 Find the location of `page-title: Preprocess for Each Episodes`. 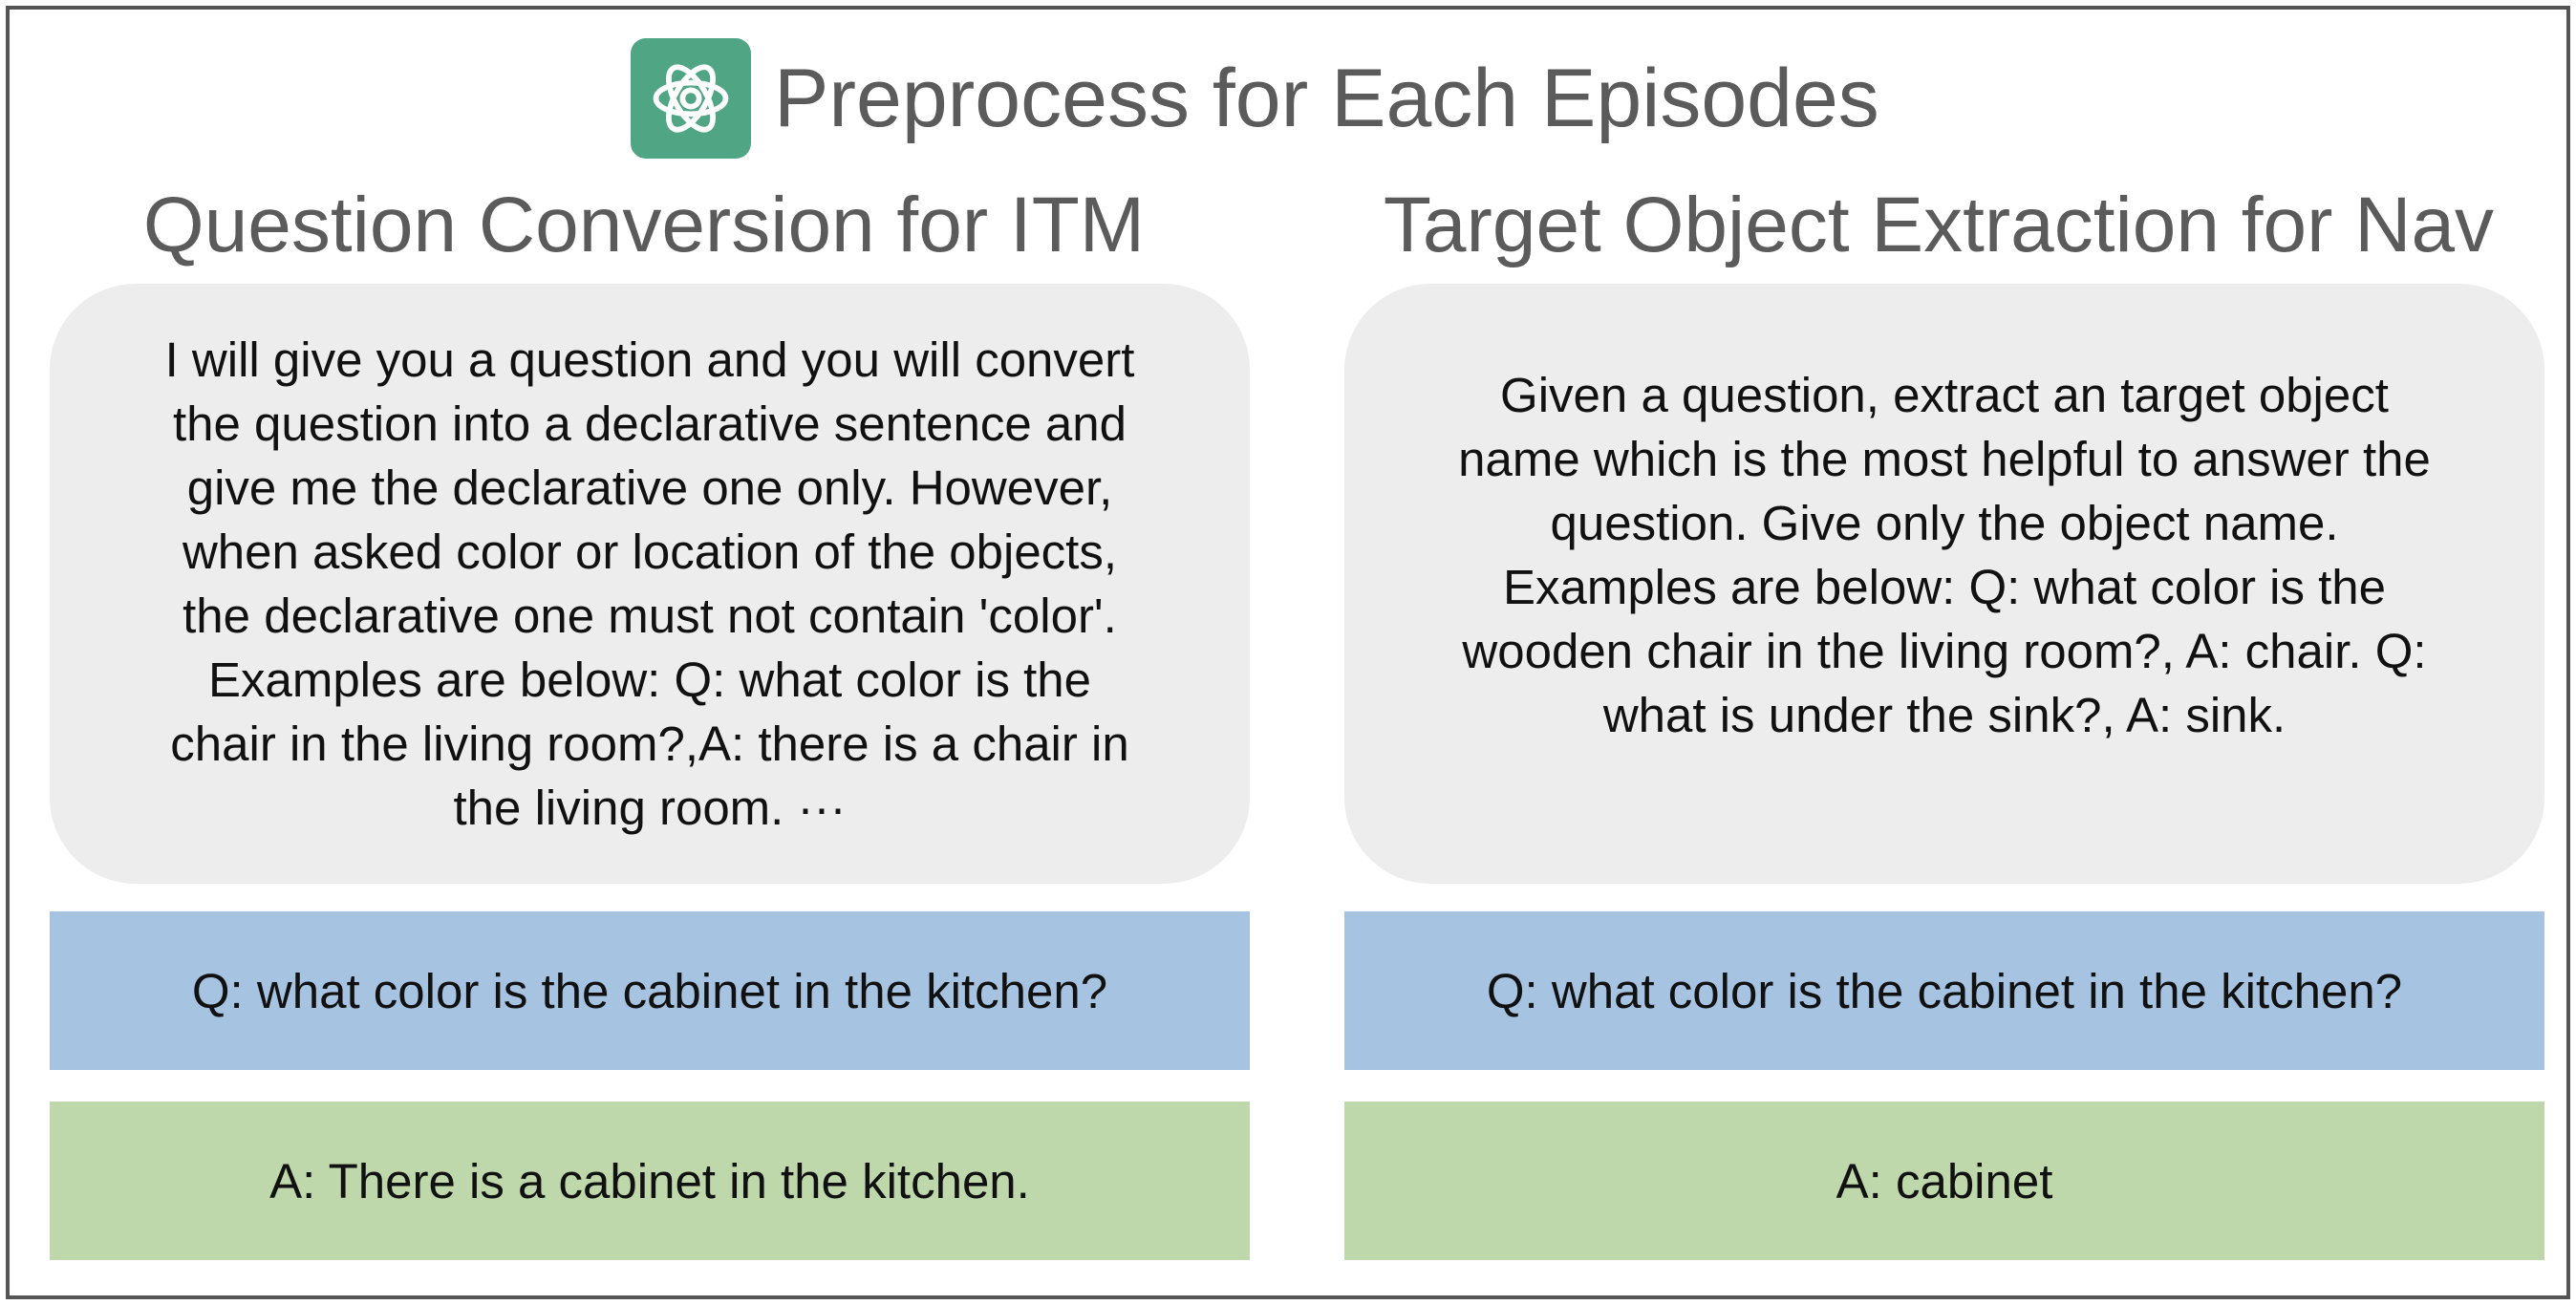

page-title: Preprocess for Each Episodes is located at coordinates (1326, 98).